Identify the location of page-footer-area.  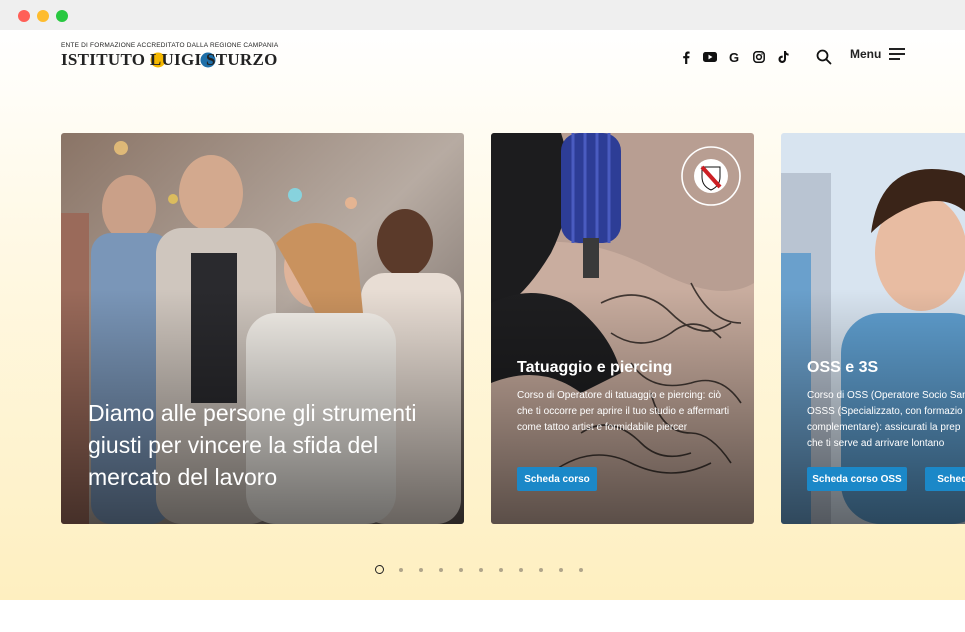
(482, 616).